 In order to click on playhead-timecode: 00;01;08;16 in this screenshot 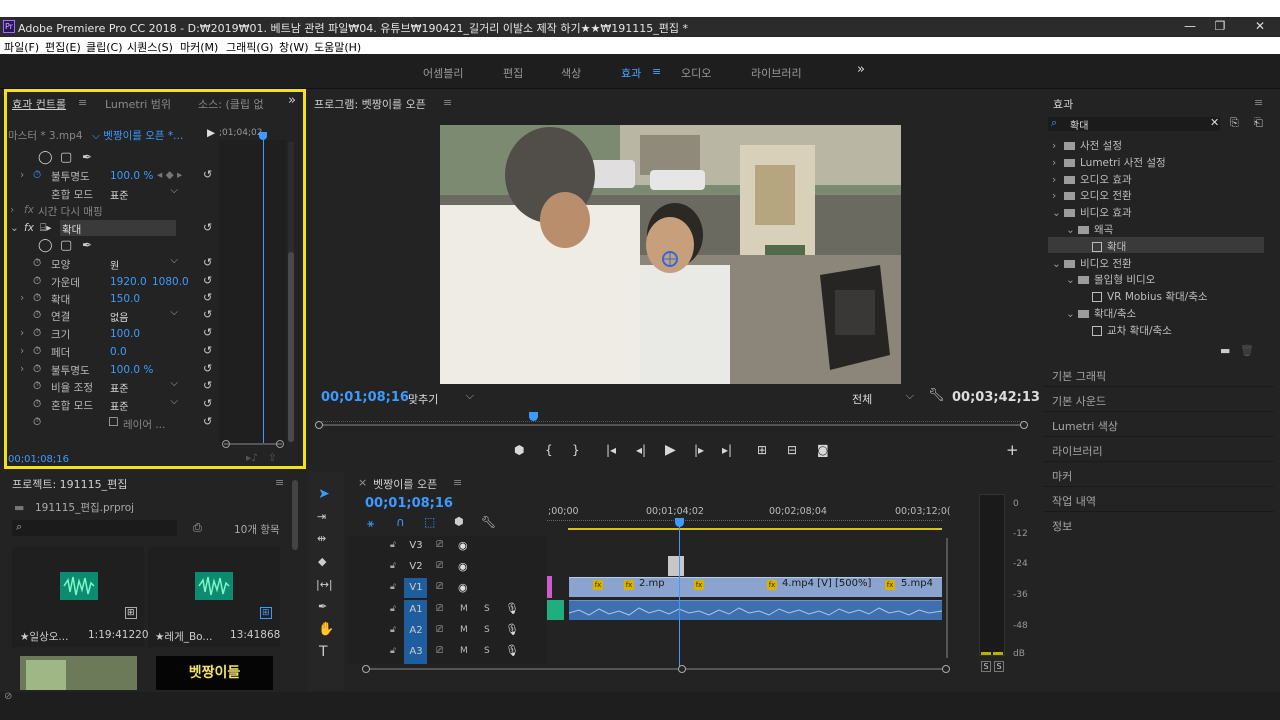, I will do `click(365, 397)`.